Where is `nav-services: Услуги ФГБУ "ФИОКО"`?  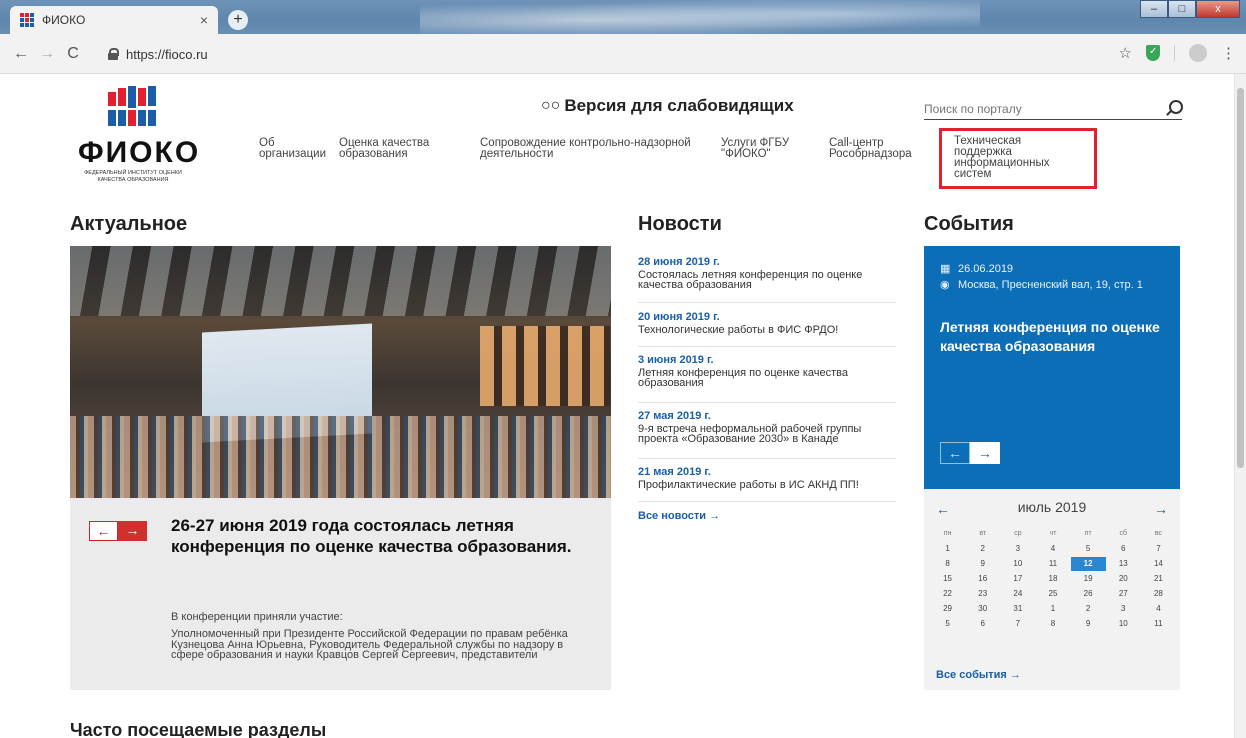
nav-services: Услуги ФГБУ "ФИОКО" is located at coordinates (761, 148).